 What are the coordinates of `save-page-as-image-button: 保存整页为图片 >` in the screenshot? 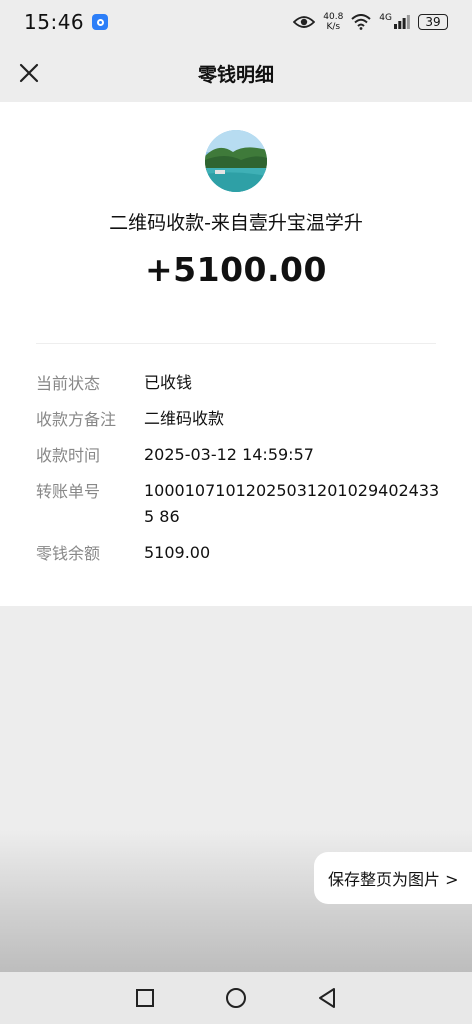 It's located at (393, 878).